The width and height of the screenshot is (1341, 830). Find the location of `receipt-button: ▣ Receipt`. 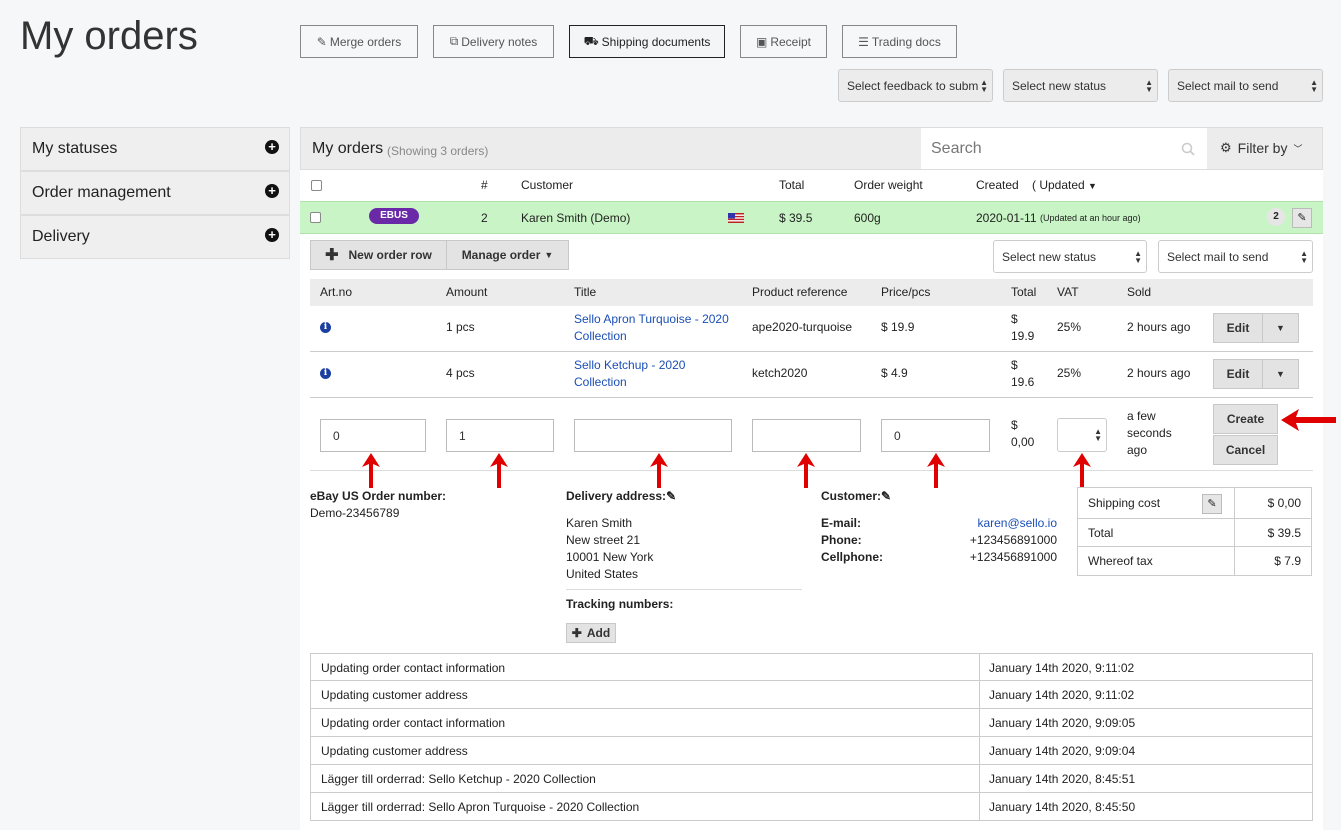

receipt-button: ▣ Receipt is located at coordinates (783, 41).